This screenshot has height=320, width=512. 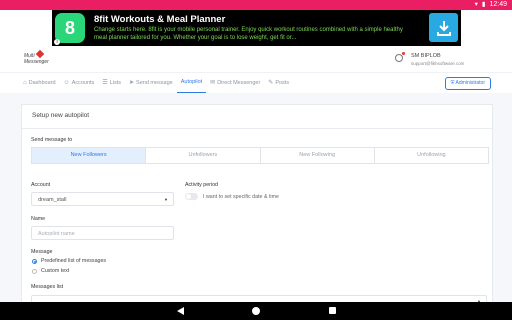 I want to click on ad-title: 8fit Workouts & Meal Planner, so click(x=159, y=19).